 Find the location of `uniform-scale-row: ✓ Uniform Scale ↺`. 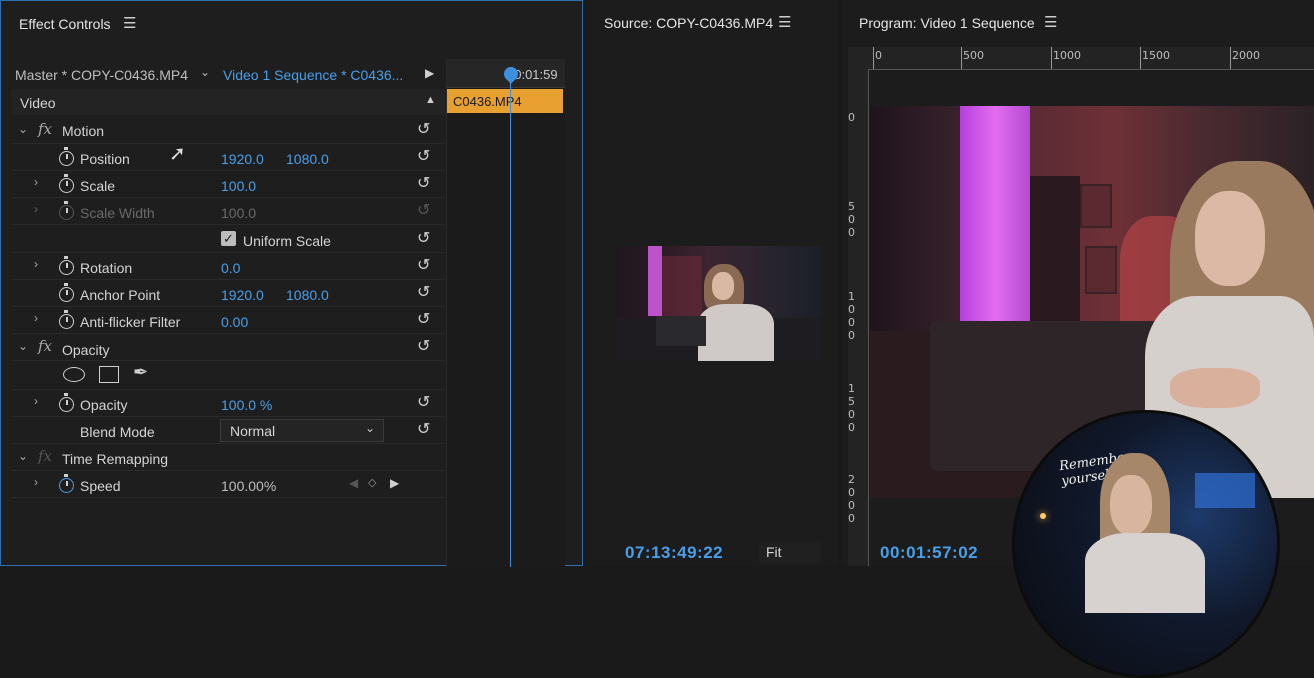

uniform-scale-row: ✓ Uniform Scale ↺ is located at coordinates (228, 239).